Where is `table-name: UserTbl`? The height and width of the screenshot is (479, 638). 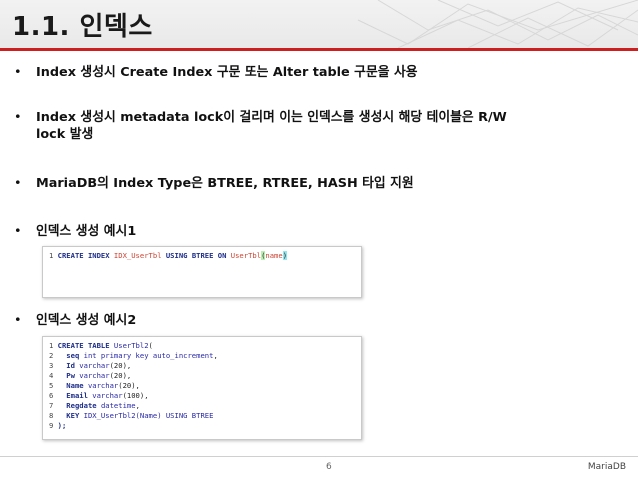
table-name: UserTbl is located at coordinates (246, 255).